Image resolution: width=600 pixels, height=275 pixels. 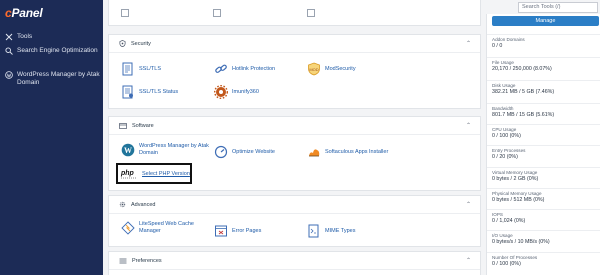 I want to click on stat-label: I/O Usage, so click(x=502, y=235).